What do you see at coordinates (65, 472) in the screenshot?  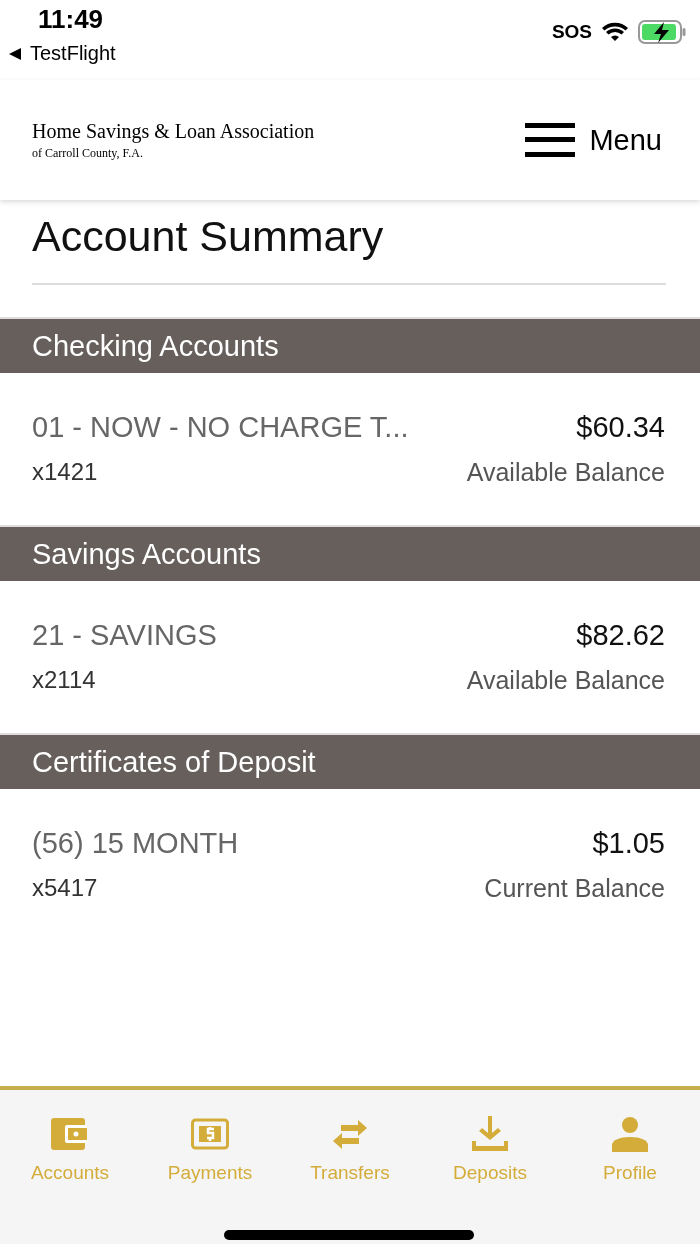 I see `account-number: x1421` at bounding box center [65, 472].